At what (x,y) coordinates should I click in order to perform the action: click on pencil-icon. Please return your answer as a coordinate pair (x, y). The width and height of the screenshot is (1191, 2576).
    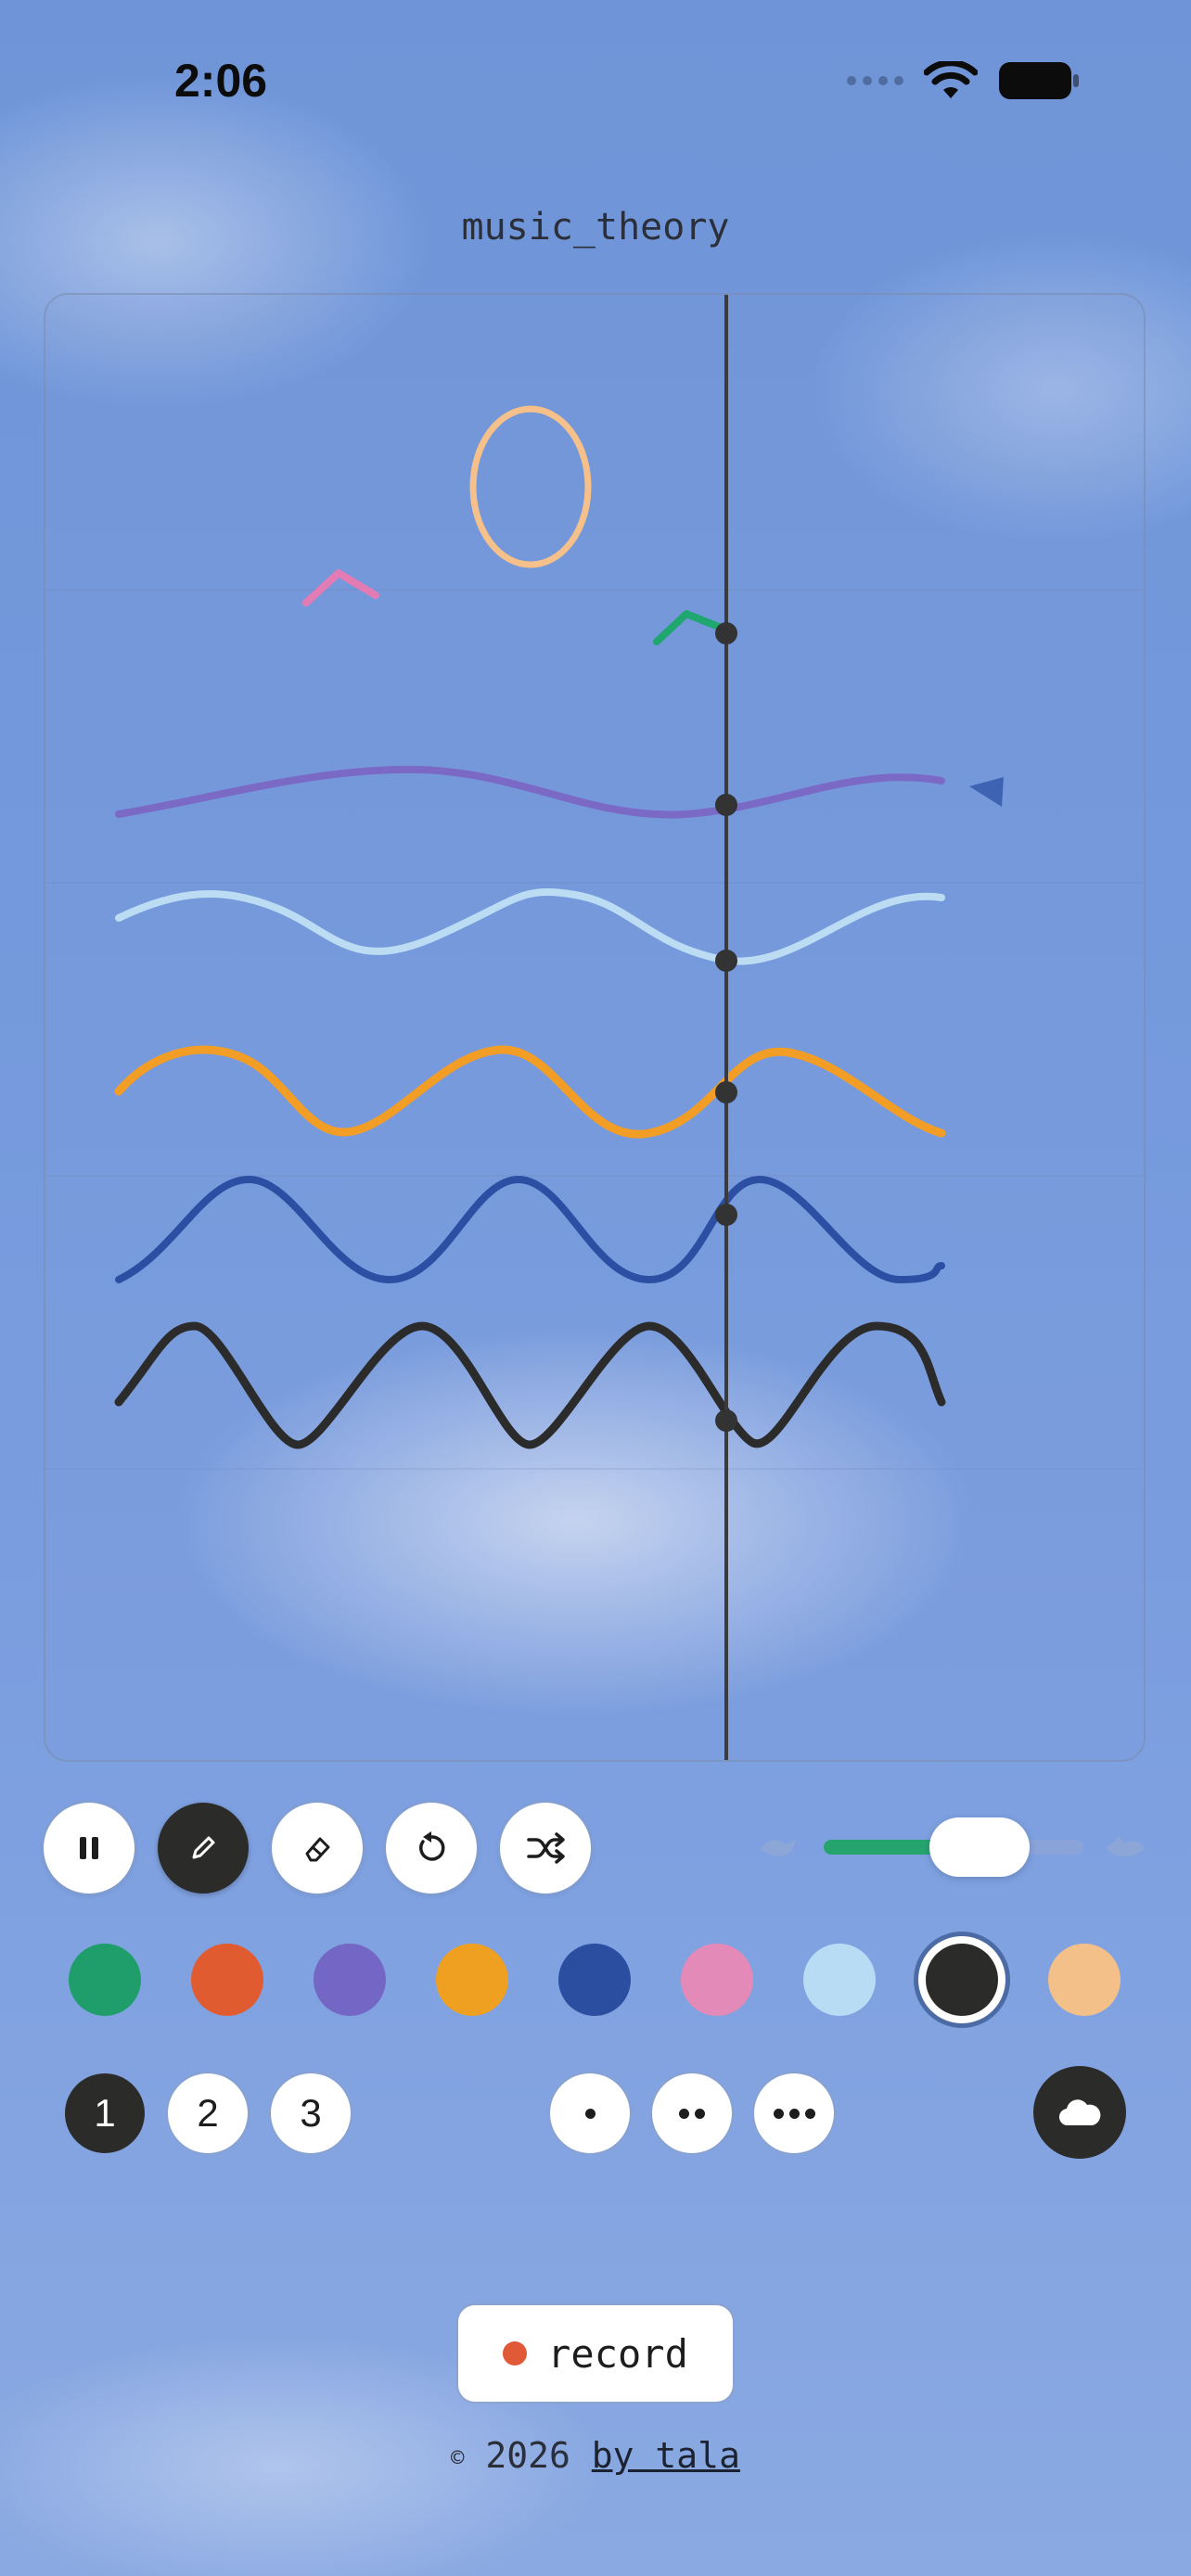
    Looking at the image, I should click on (203, 1847).